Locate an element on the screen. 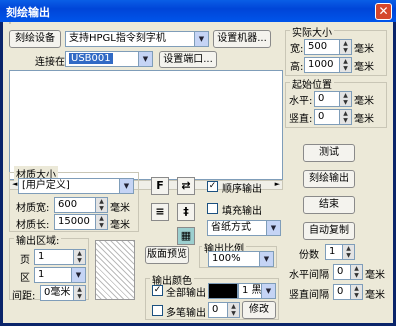 The height and width of the screenshot is (326, 396). scale-value: 100% is located at coordinates (226, 258).